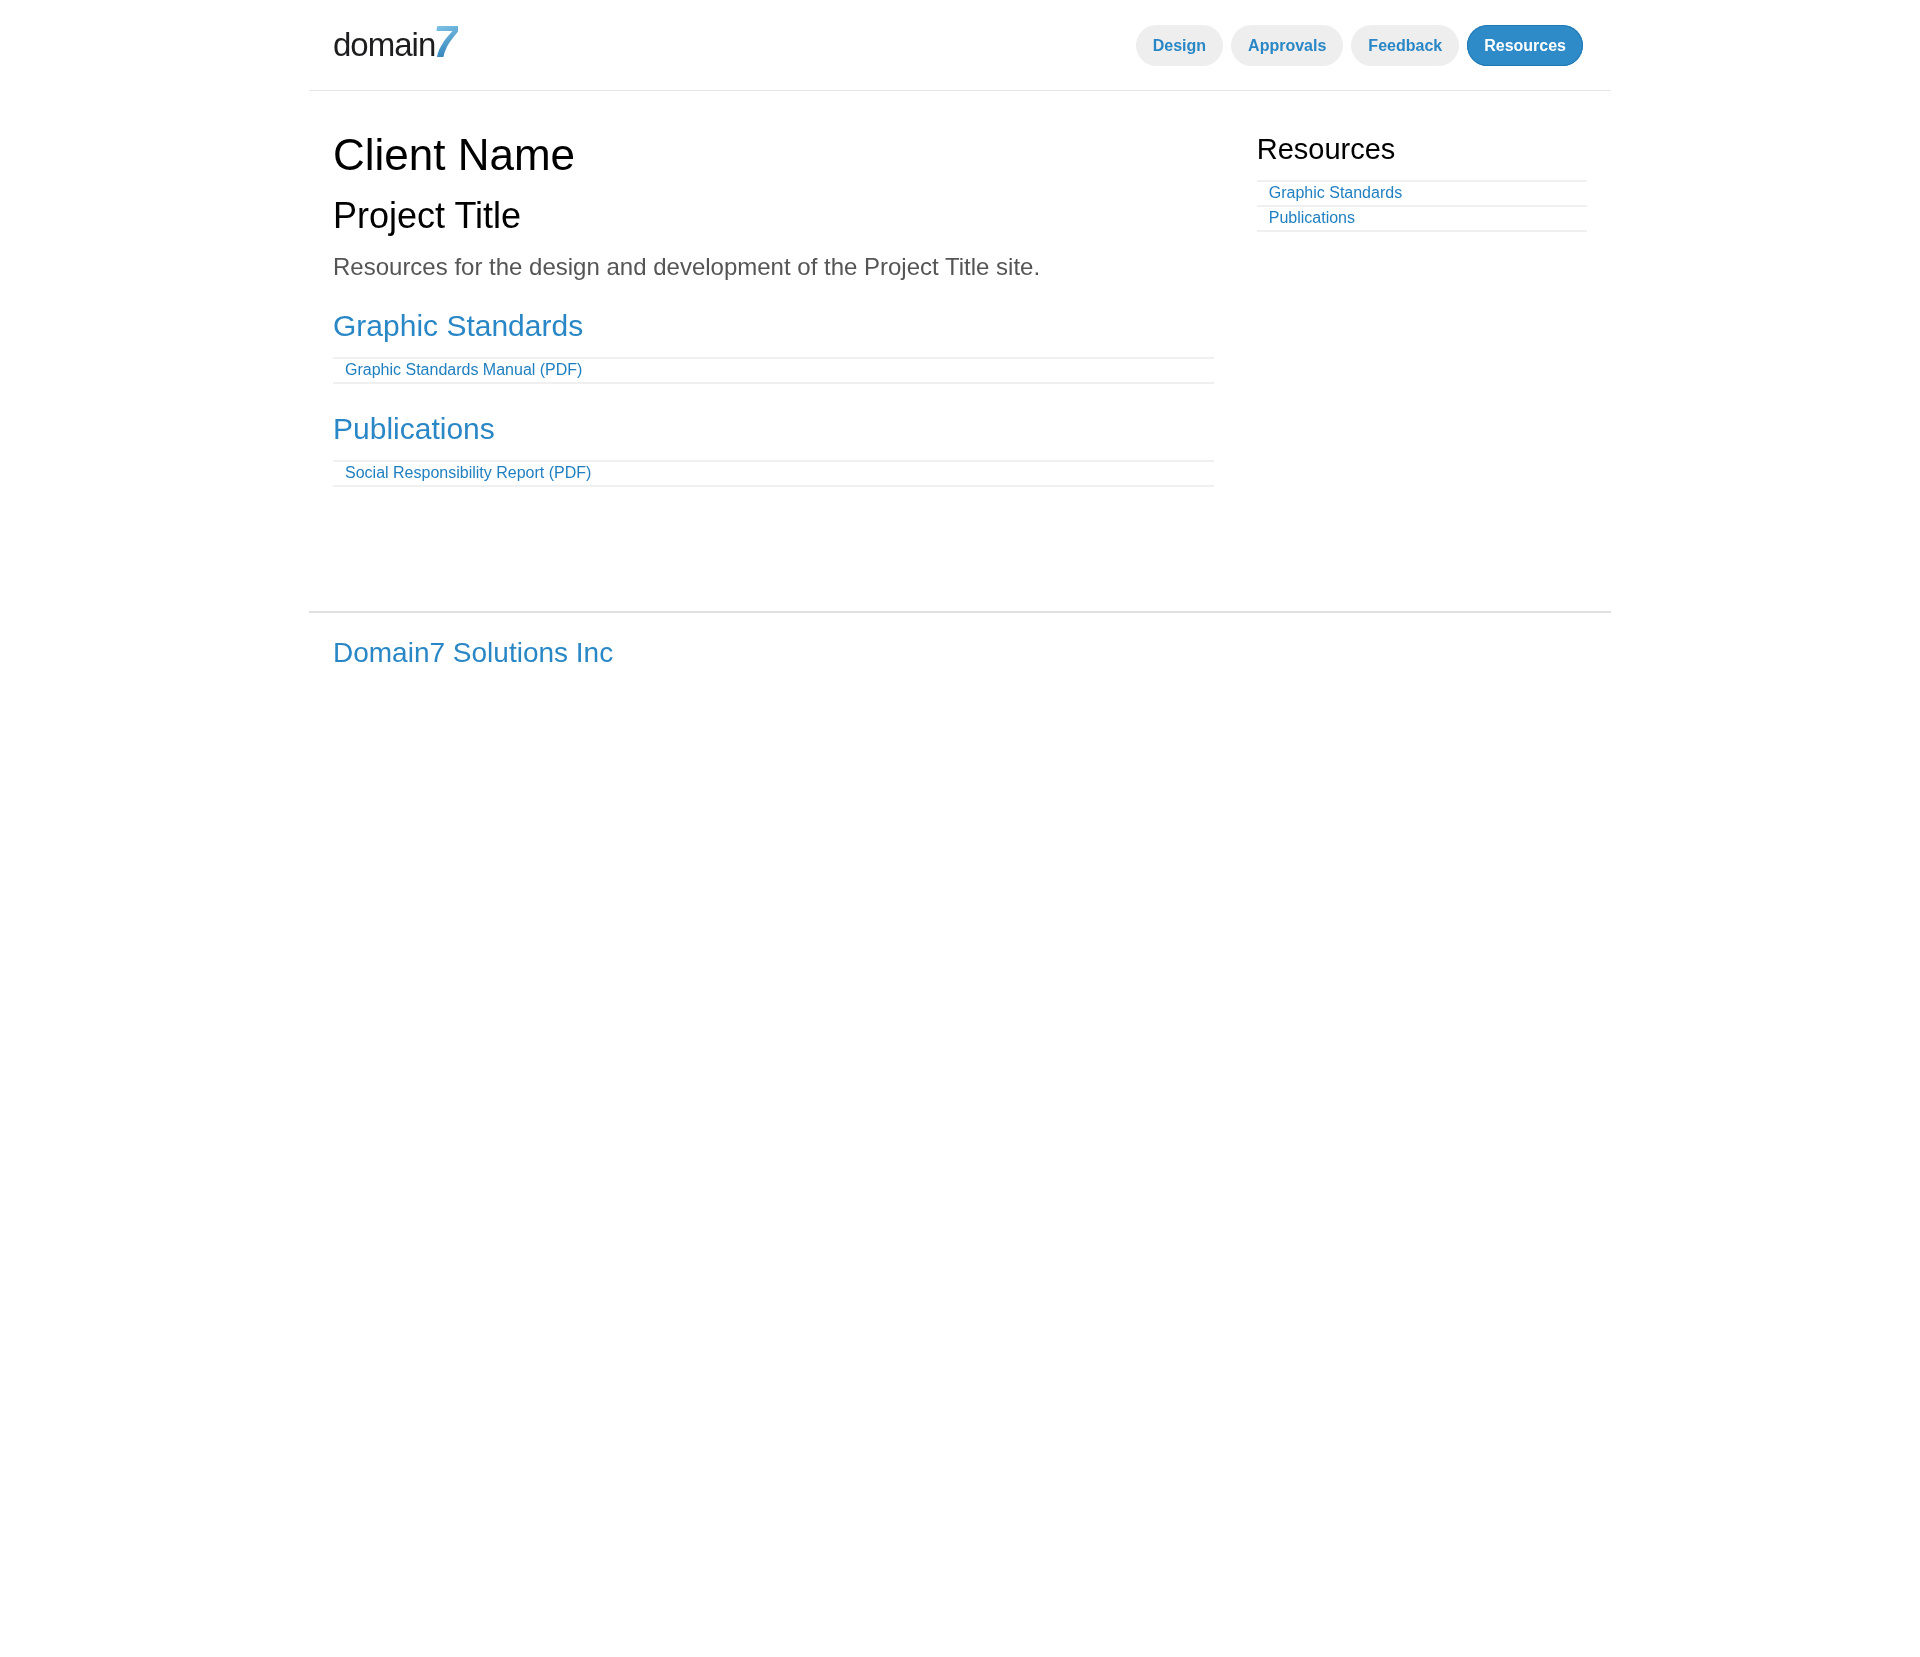 The height and width of the screenshot is (1657, 1920). I want to click on intro-text: Resources for the design and development of the Project Title site., so click(687, 267).